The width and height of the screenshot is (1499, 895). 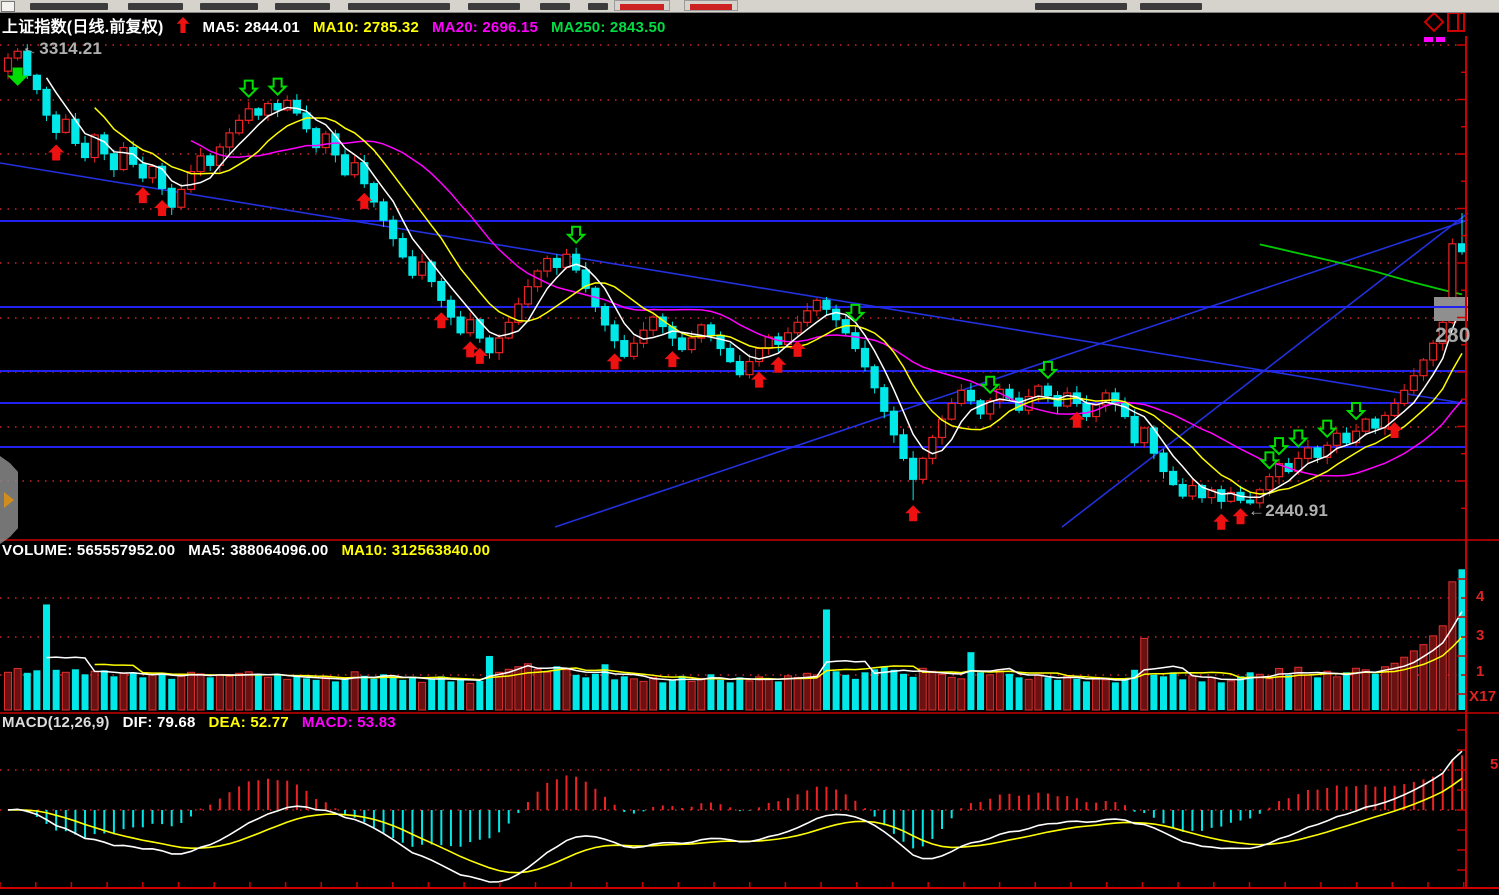 What do you see at coordinates (778, 658) in the screenshot?
I see `volume-ma10-line` at bounding box center [778, 658].